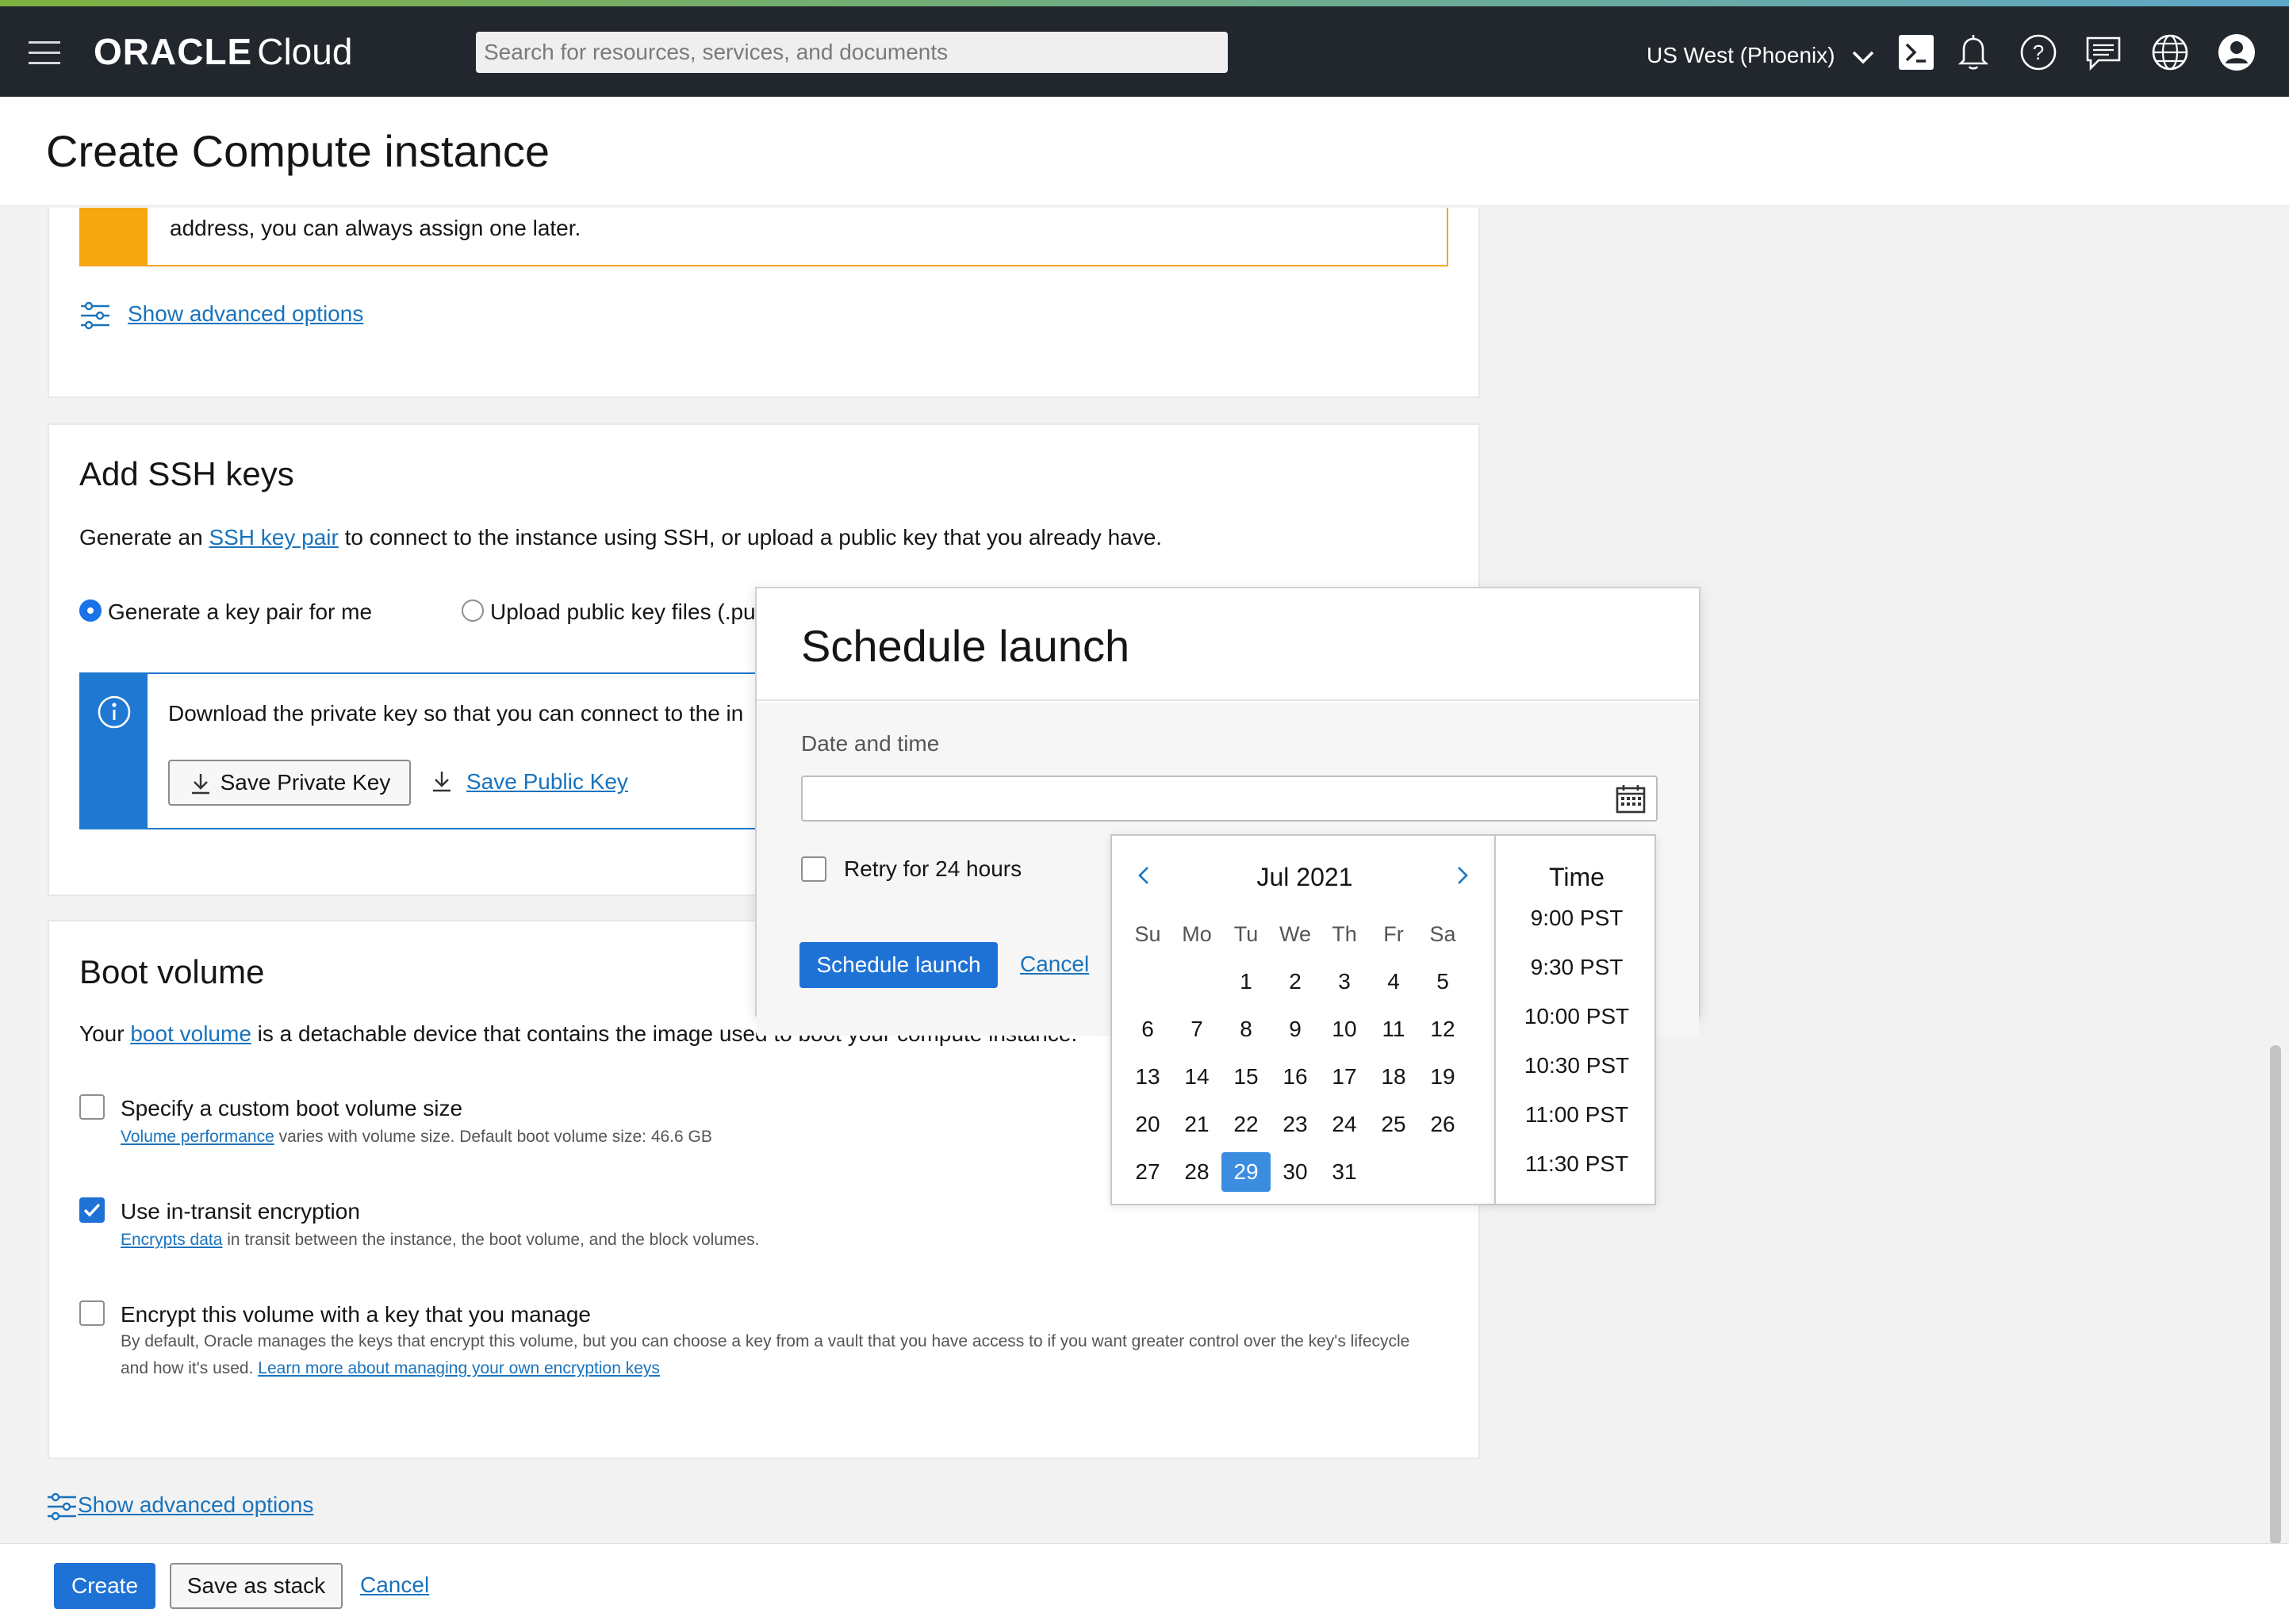 The image size is (2289, 1624). I want to click on calendar-day: 1, so click(1246, 982).